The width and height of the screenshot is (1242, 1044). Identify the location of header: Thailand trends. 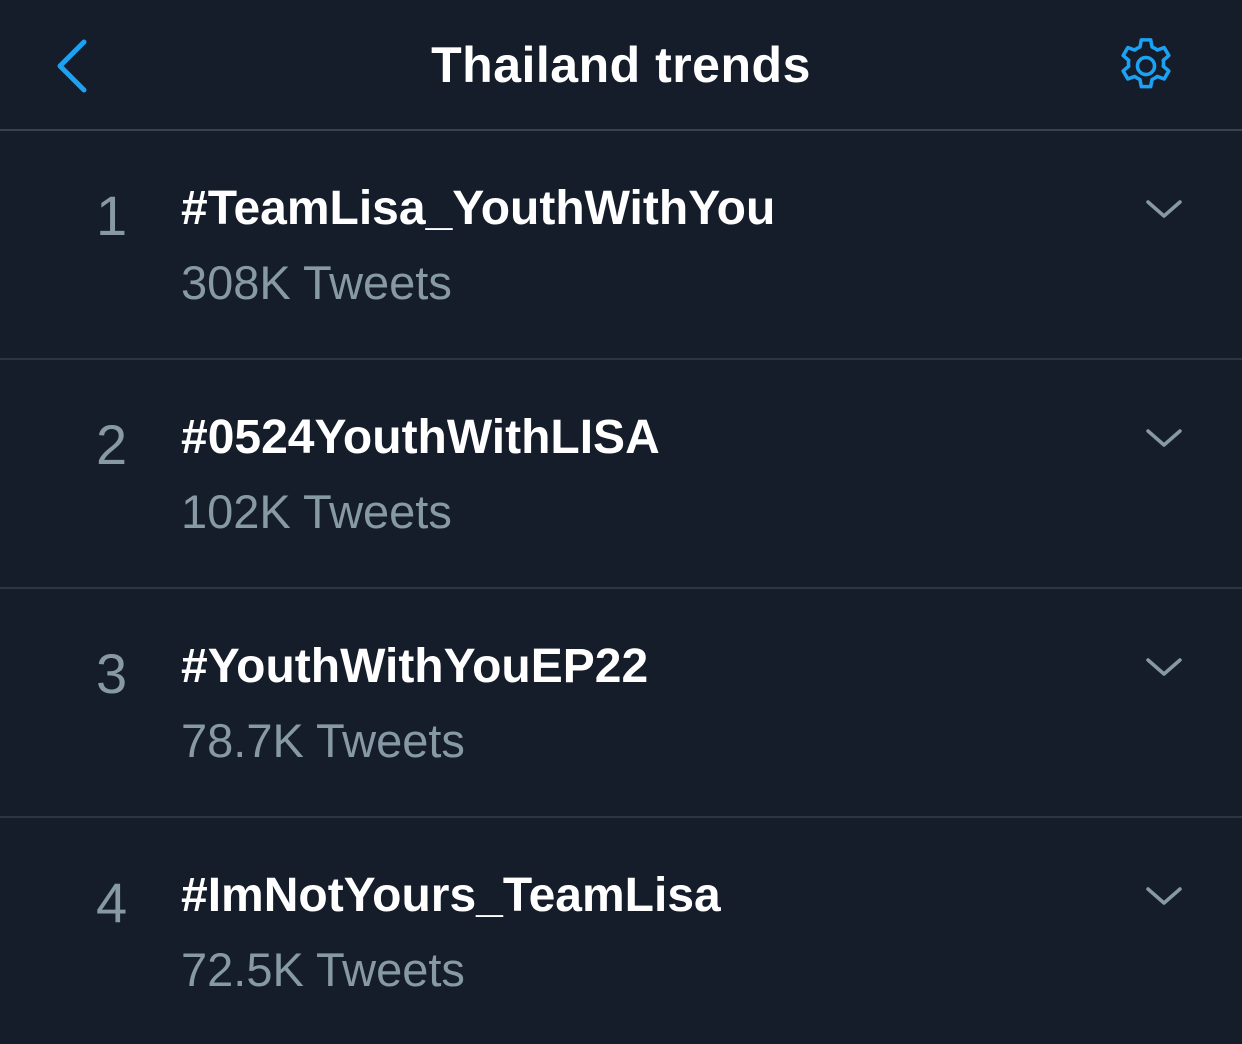
(621, 65).